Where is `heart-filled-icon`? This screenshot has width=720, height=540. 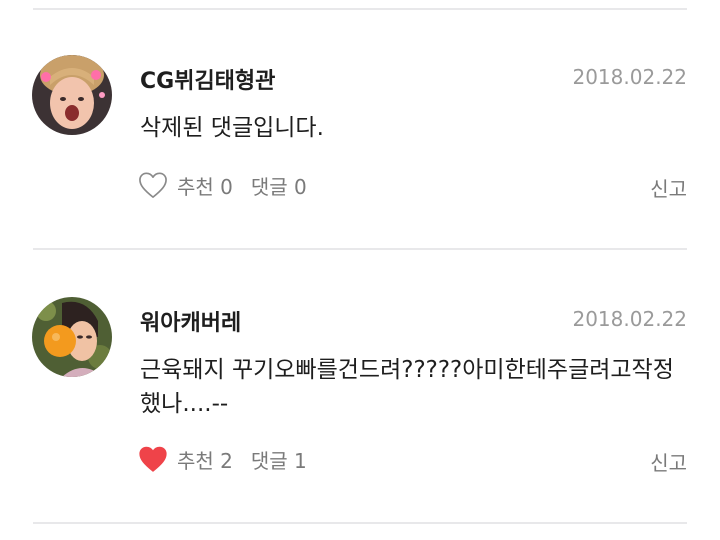 heart-filled-icon is located at coordinates (153, 459).